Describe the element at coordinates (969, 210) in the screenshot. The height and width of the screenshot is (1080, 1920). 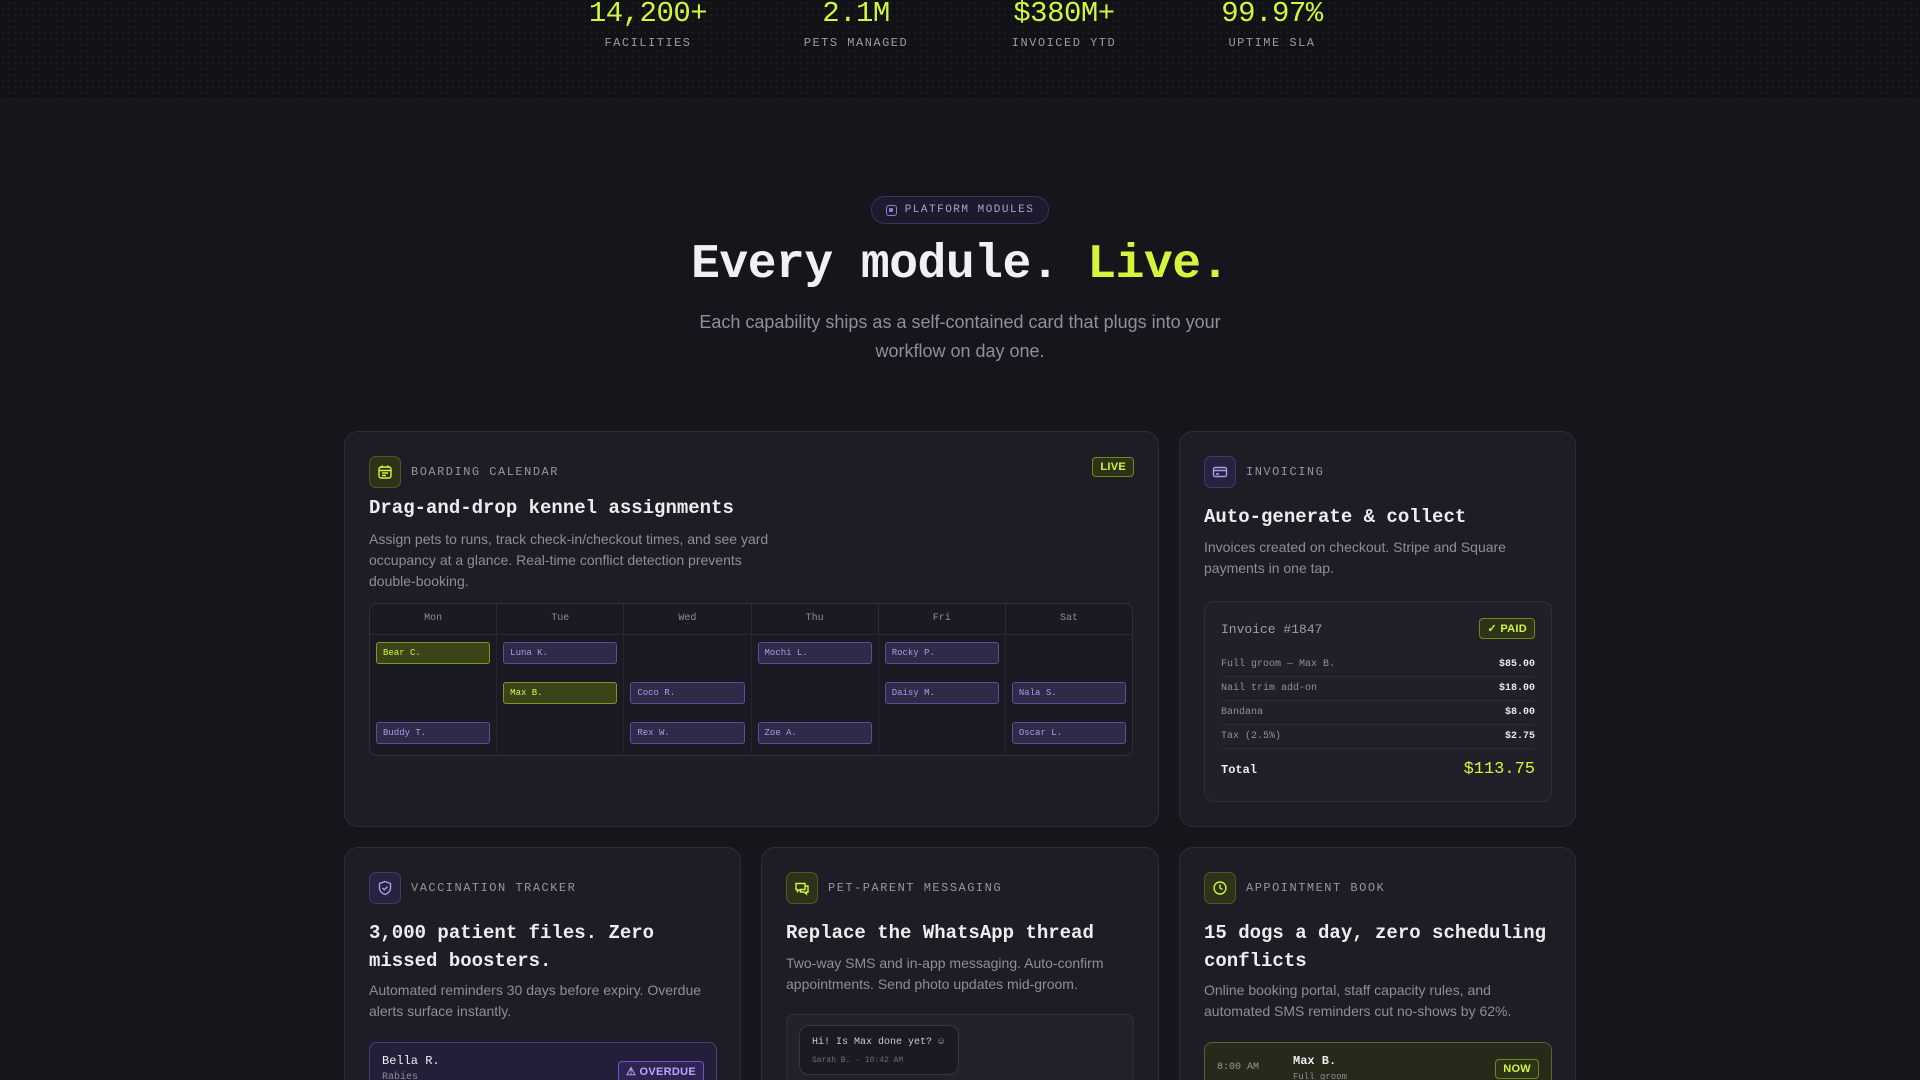
I see `section-badge-label: PLATFORM MODULES` at that location.